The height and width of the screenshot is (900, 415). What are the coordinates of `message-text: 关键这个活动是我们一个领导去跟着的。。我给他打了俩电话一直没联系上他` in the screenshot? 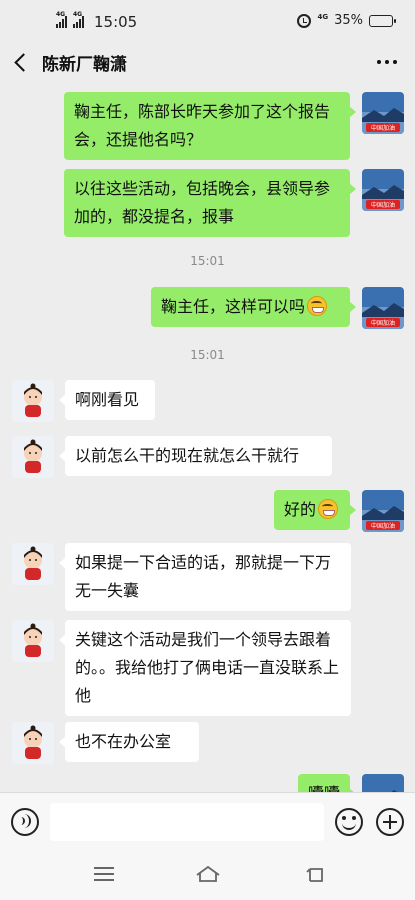 It's located at (207, 667).